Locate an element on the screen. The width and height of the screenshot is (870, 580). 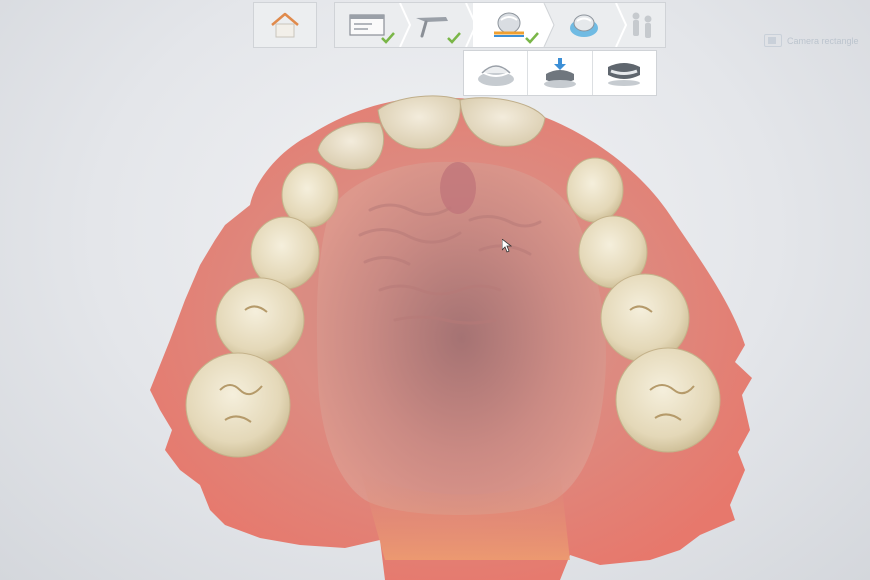
step-administration is located at coordinates (368, 25).